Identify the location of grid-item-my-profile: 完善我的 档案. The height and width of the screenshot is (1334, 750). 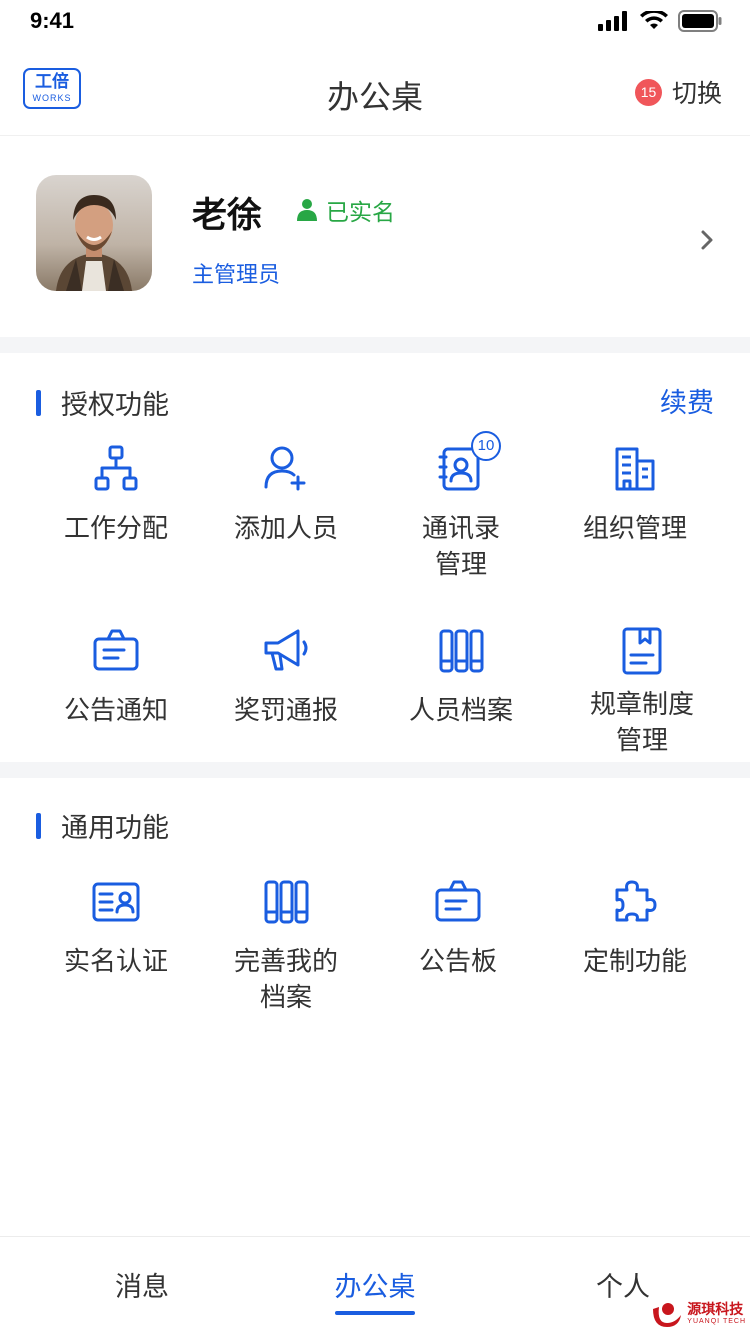
(286, 946).